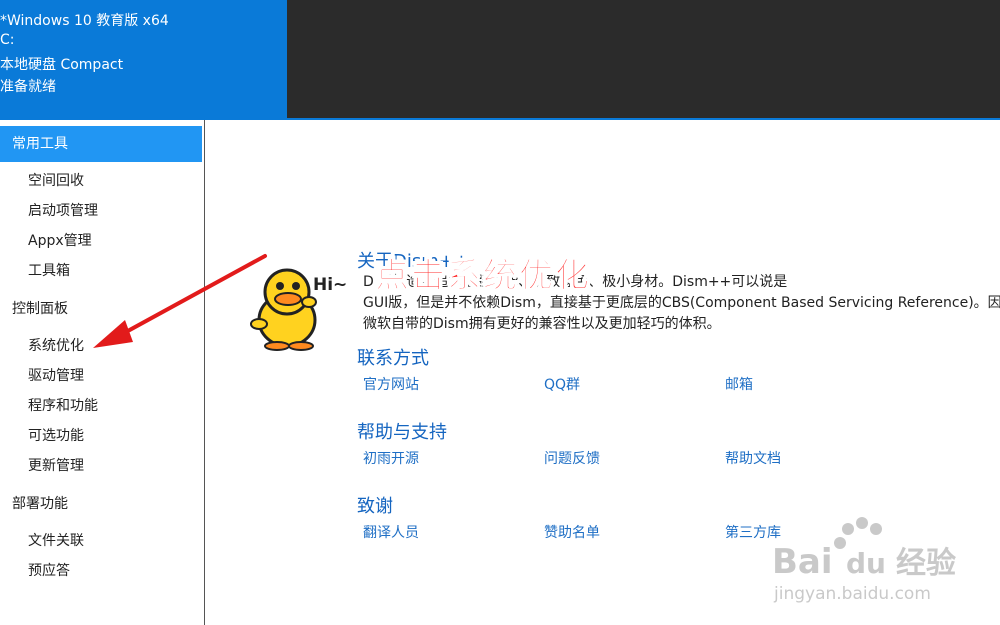 This screenshot has height=625, width=1000. What do you see at coordinates (926, 563) in the screenshot?
I see `watermark-brand-cn-text: 经验` at bounding box center [926, 563].